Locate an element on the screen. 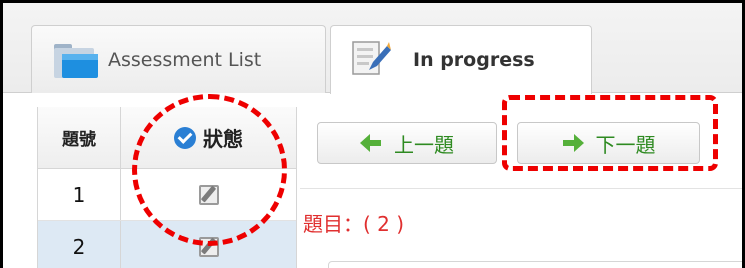 The image size is (745, 268). tab-assessment-list-label: Assessment List is located at coordinates (185, 59).